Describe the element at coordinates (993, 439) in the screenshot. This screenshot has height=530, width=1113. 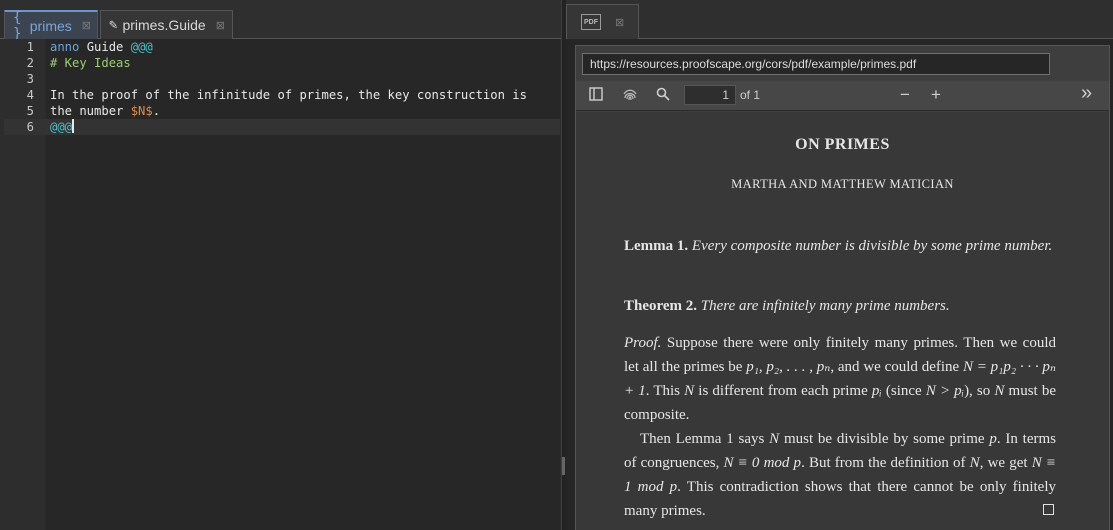
I see `math: p` at that location.